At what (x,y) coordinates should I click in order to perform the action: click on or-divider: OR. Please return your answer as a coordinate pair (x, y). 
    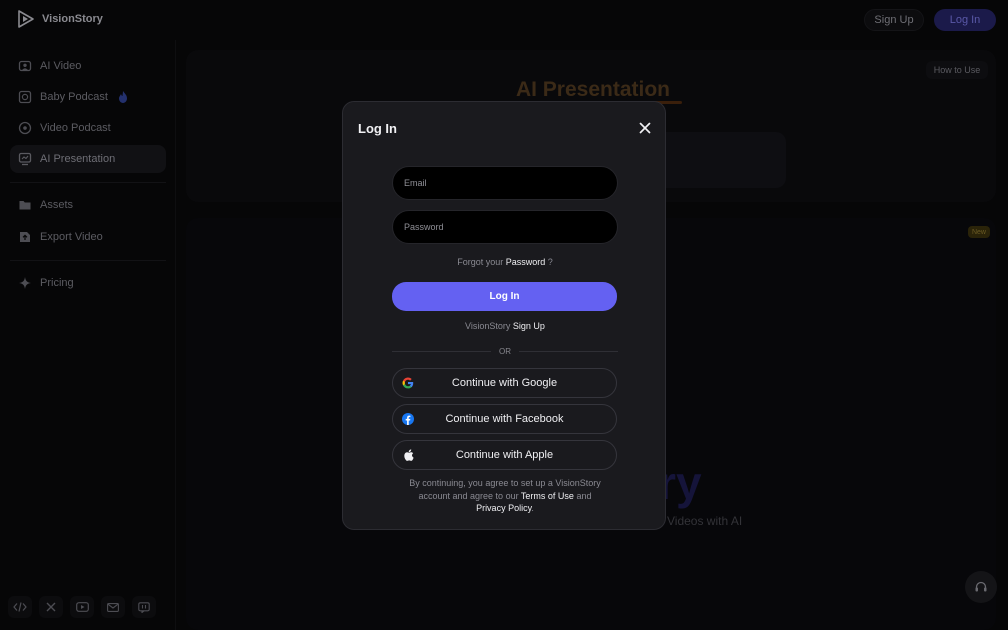
    Looking at the image, I should click on (505, 351).